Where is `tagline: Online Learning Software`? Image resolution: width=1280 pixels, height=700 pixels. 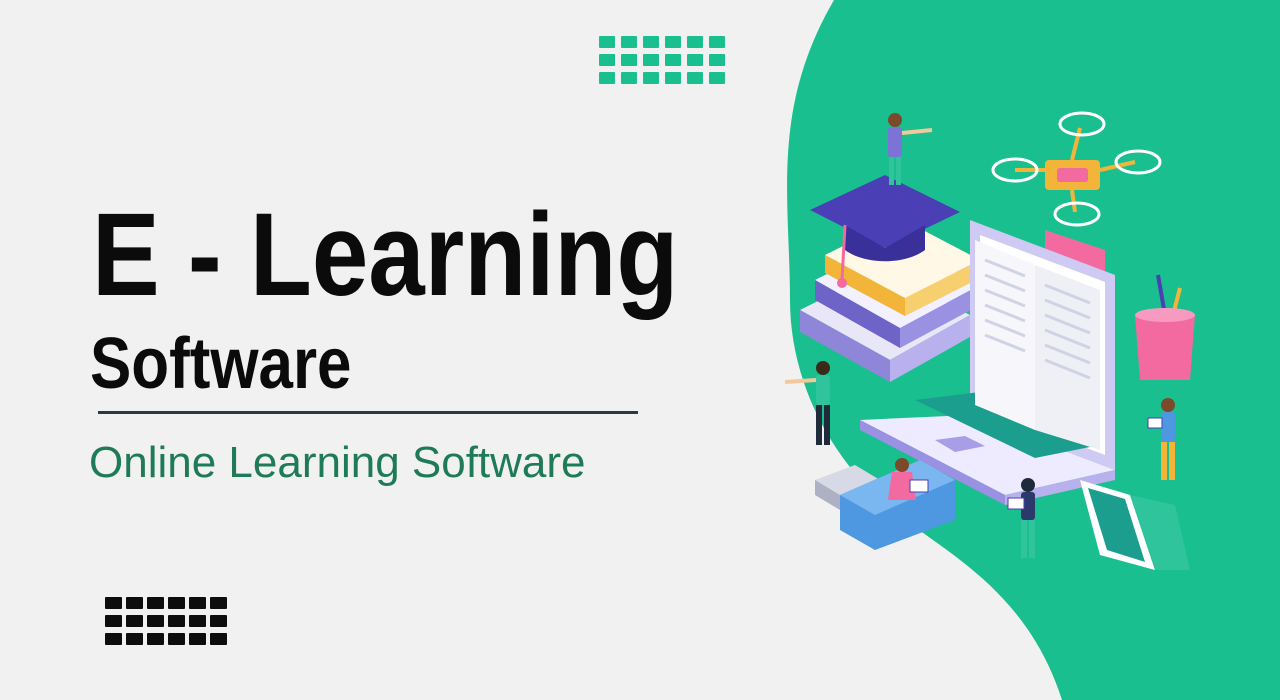
tagline: Online Learning Software is located at coordinates (337, 462).